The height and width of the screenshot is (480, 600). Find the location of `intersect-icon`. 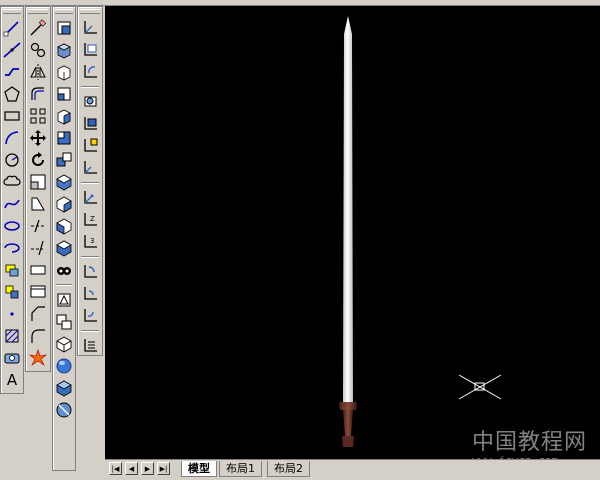

intersect-icon is located at coordinates (64, 388).